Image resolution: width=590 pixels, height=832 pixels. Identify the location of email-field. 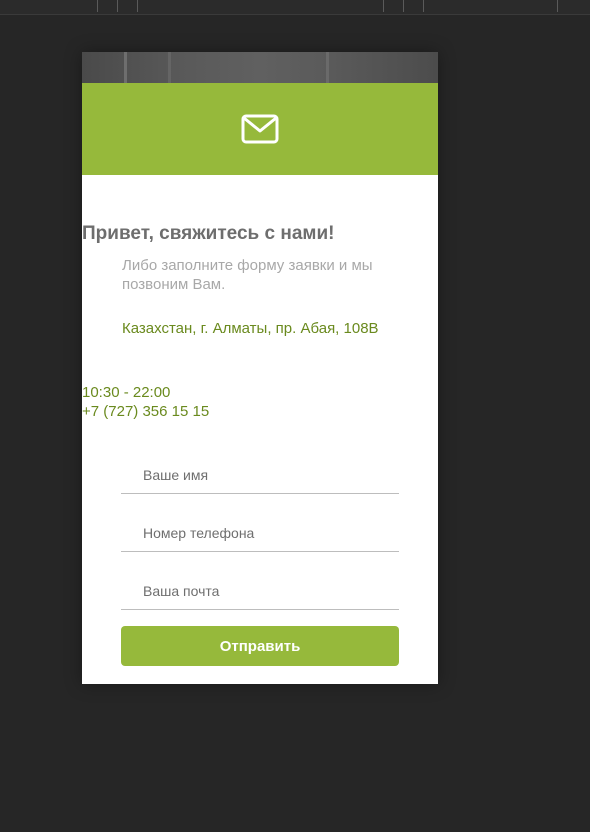
(260, 591).